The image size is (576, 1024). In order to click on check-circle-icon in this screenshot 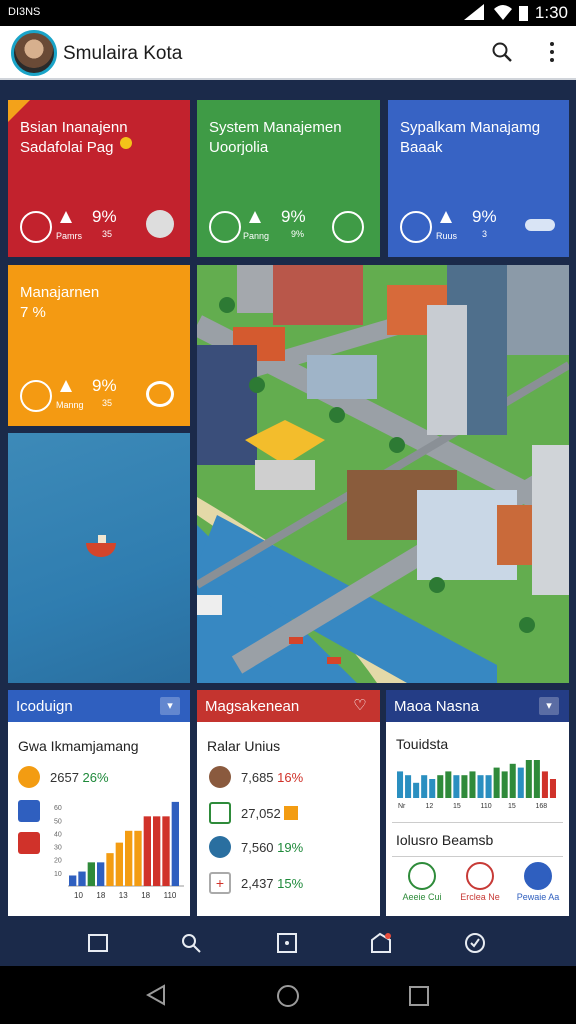, I will do `click(475, 943)`.